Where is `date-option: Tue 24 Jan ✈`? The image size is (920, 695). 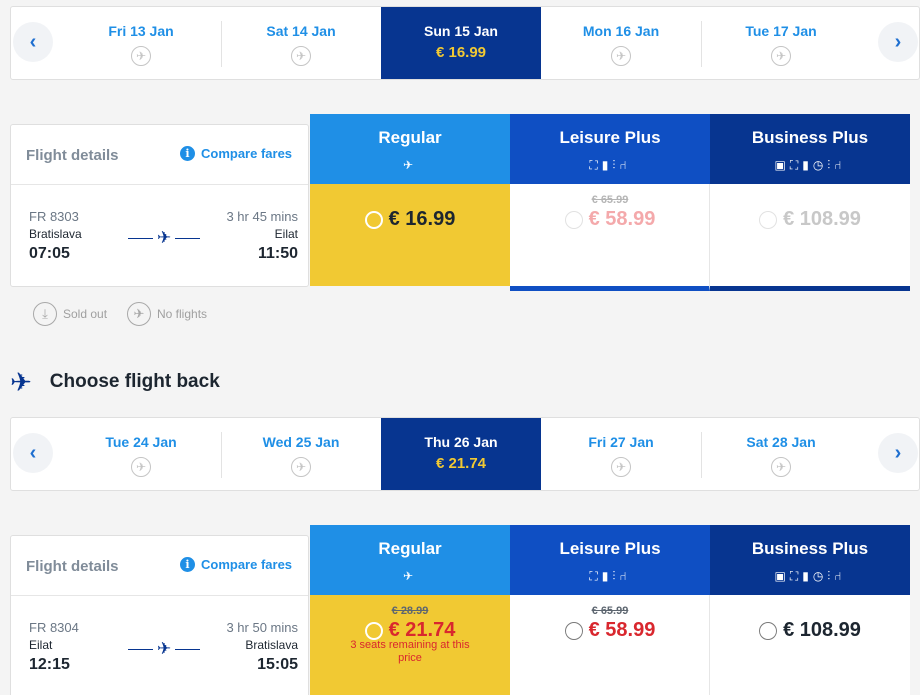
date-option: Tue 24 Jan ✈ is located at coordinates (141, 454).